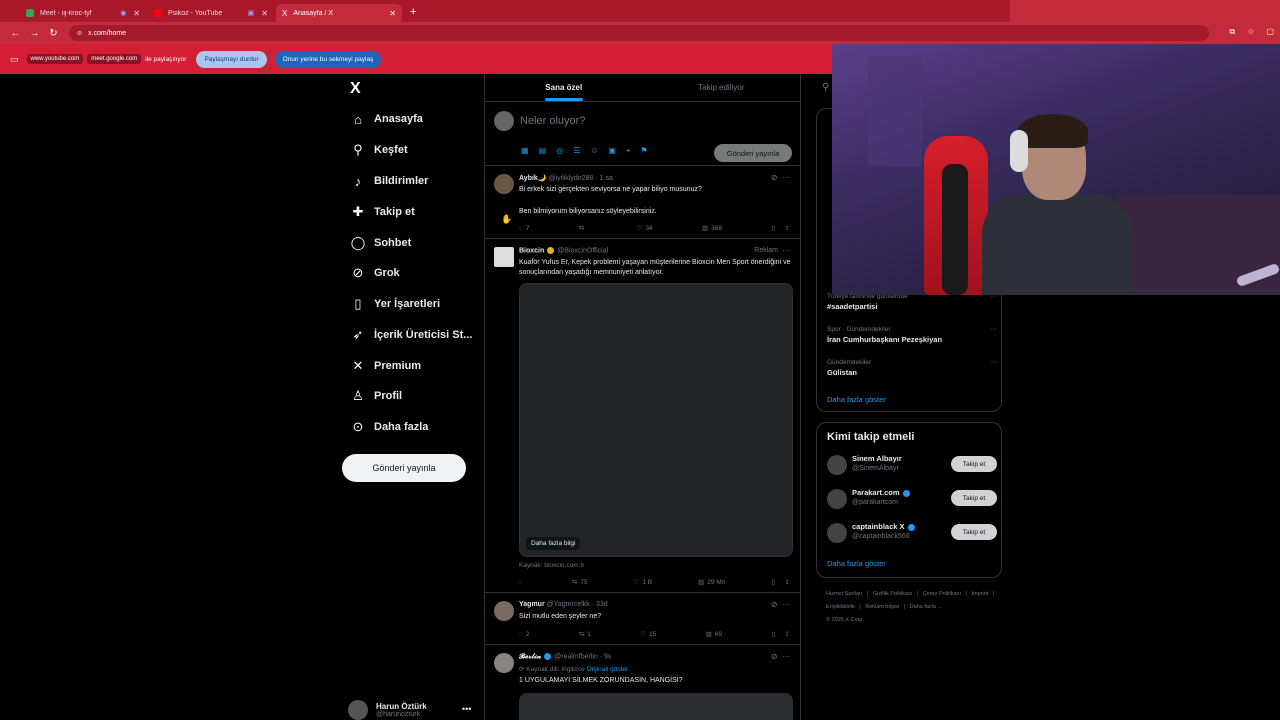  What do you see at coordinates (543, 151) in the screenshot?
I see `gif-icon: ▤` at bounding box center [543, 151].